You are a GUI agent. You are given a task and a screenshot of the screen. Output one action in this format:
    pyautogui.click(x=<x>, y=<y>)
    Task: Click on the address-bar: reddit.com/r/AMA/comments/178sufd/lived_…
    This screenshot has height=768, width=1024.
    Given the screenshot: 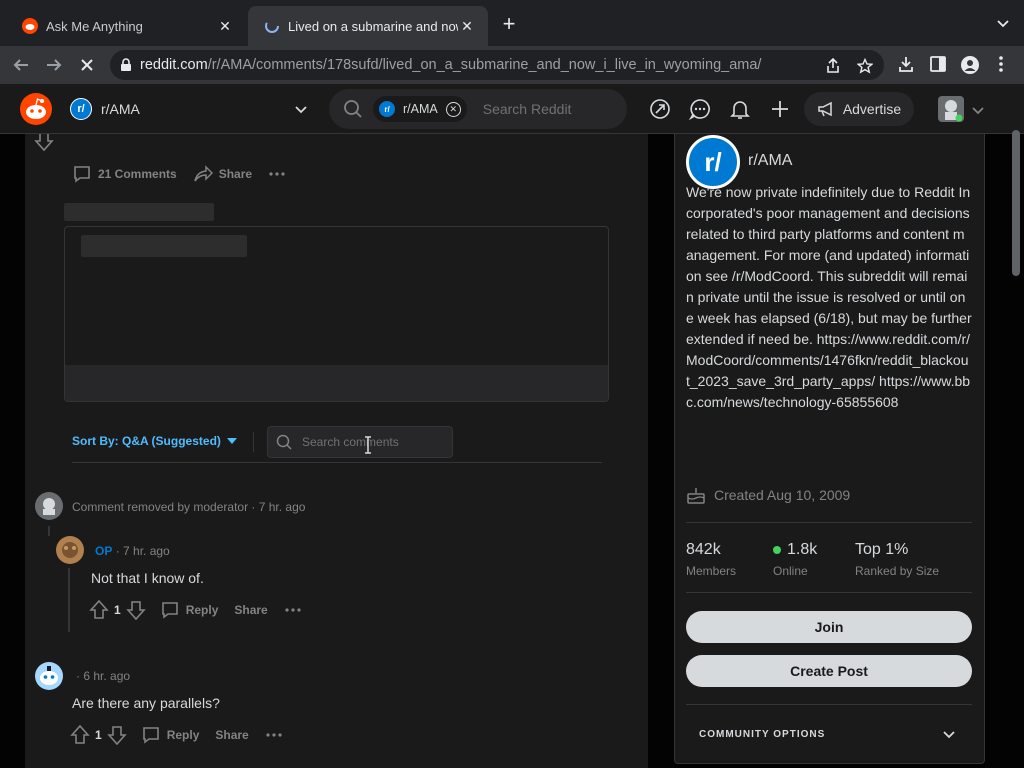 What is the action you would take?
    pyautogui.click(x=497, y=65)
    